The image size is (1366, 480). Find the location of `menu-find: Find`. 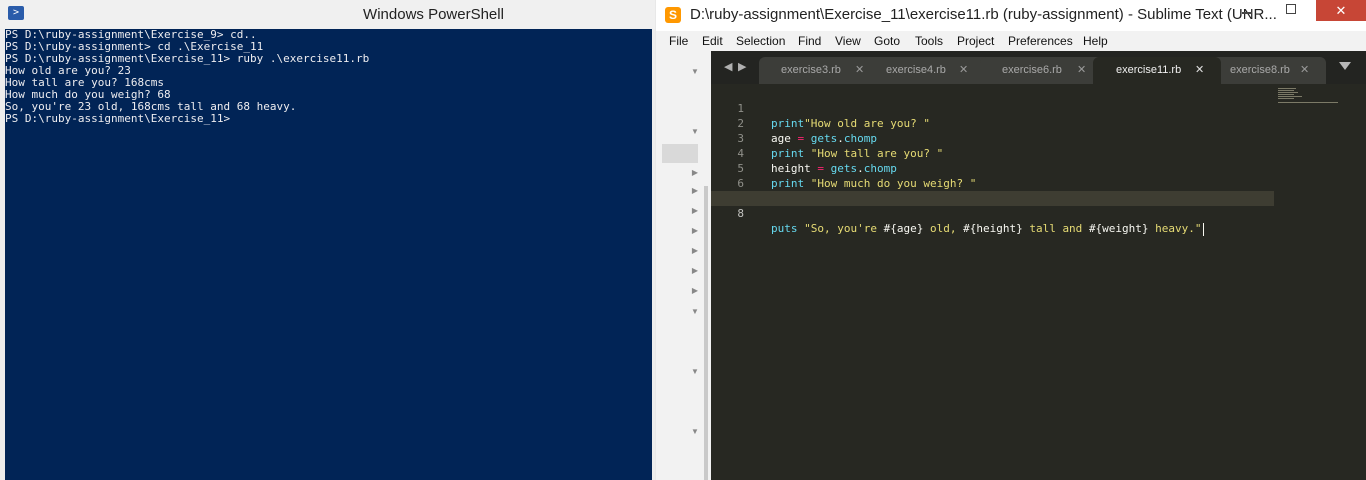

menu-find: Find is located at coordinates (809, 41).